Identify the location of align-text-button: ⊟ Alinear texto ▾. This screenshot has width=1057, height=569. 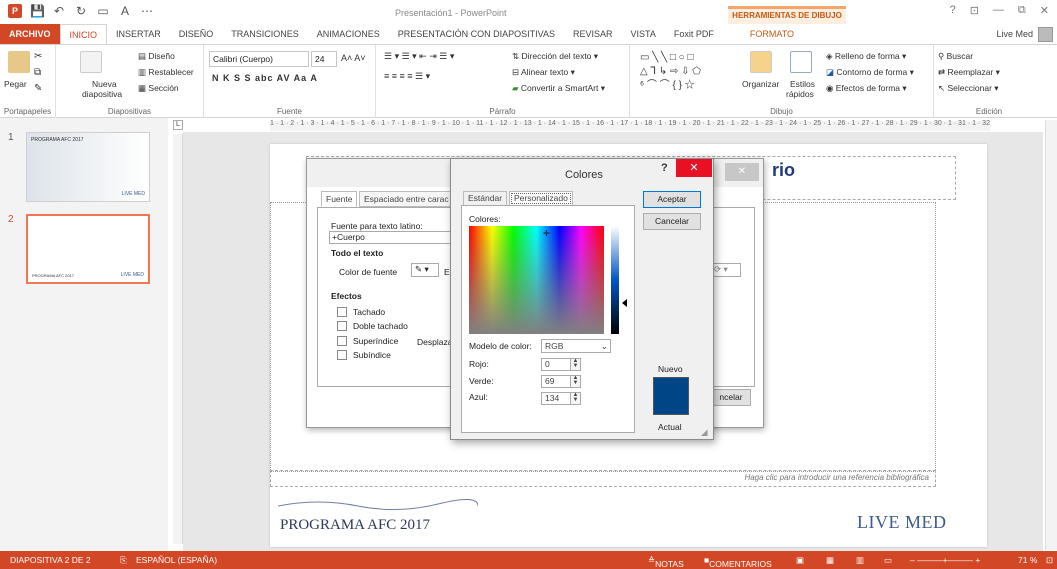
(543, 72).